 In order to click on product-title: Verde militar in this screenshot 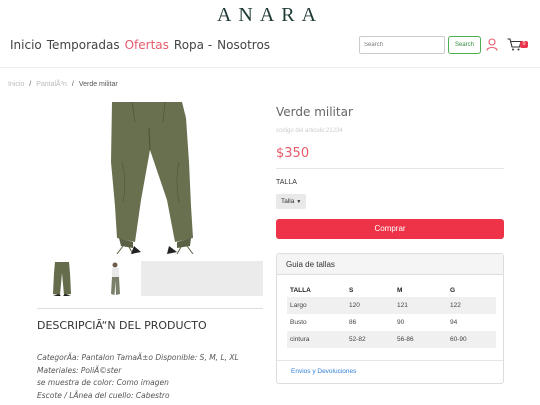, I will do `click(314, 112)`.